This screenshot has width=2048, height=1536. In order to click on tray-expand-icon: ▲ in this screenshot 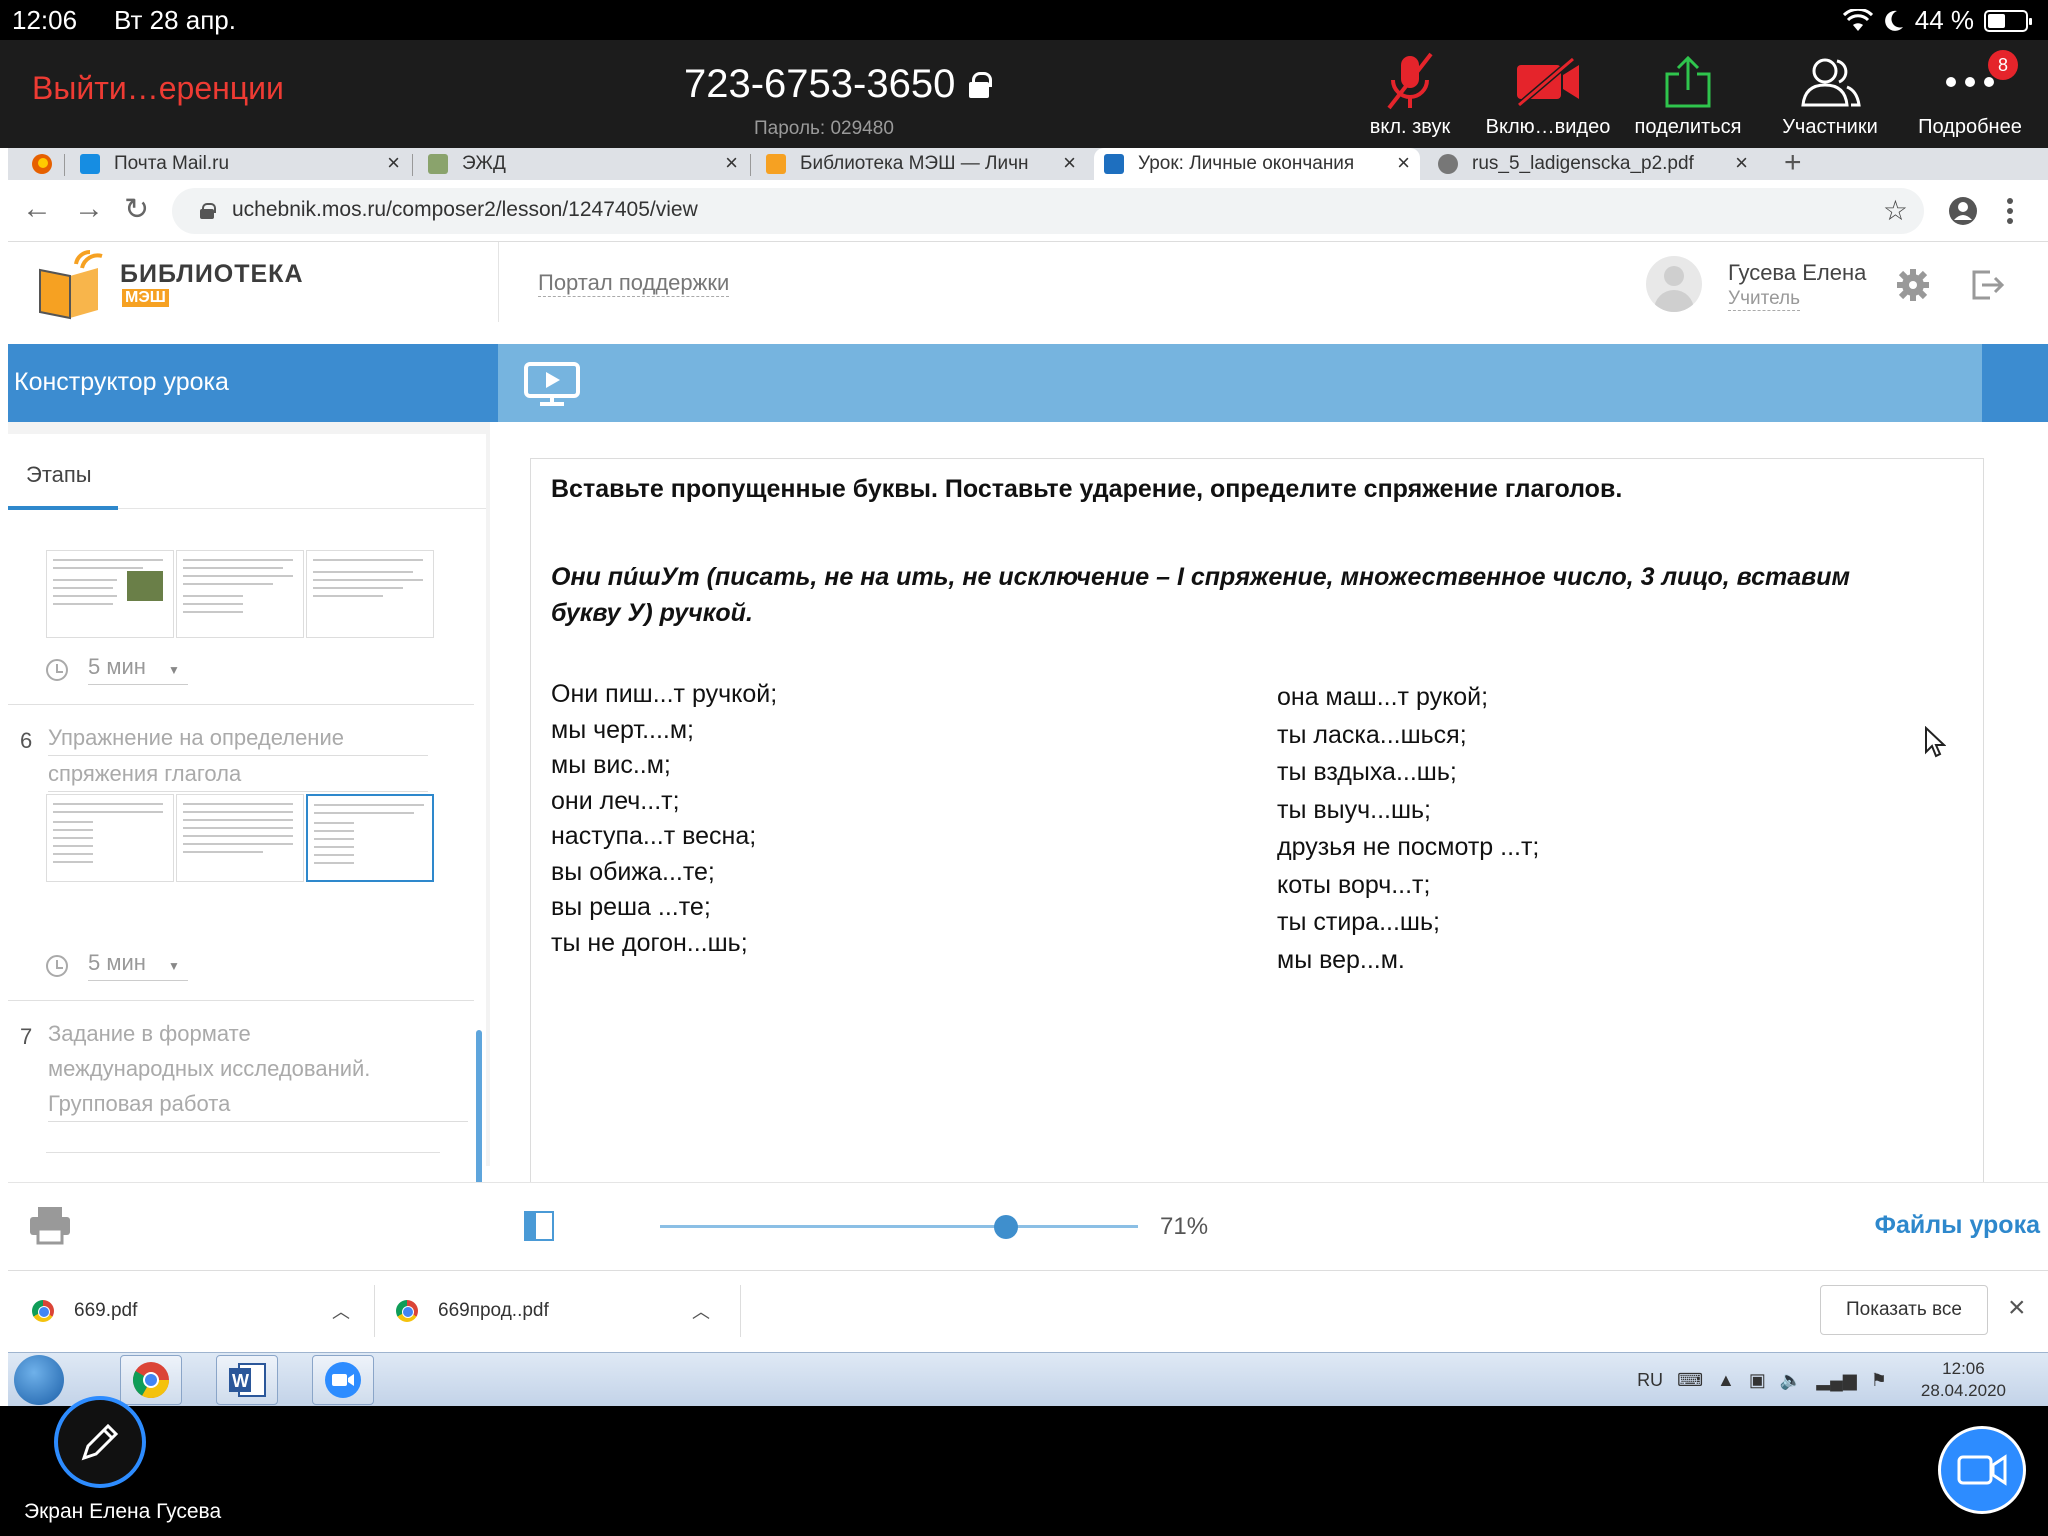, I will do `click(1726, 1380)`.